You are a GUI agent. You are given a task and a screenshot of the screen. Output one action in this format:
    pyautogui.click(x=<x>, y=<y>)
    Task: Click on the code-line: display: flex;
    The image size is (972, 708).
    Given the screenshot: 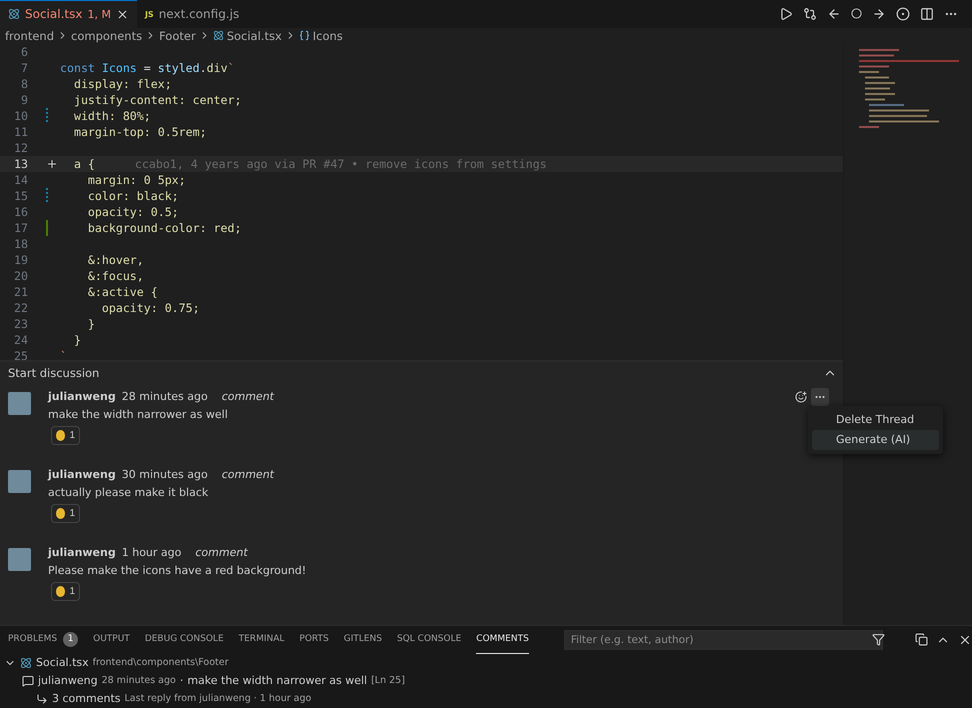 What is the action you would take?
    pyautogui.click(x=122, y=83)
    